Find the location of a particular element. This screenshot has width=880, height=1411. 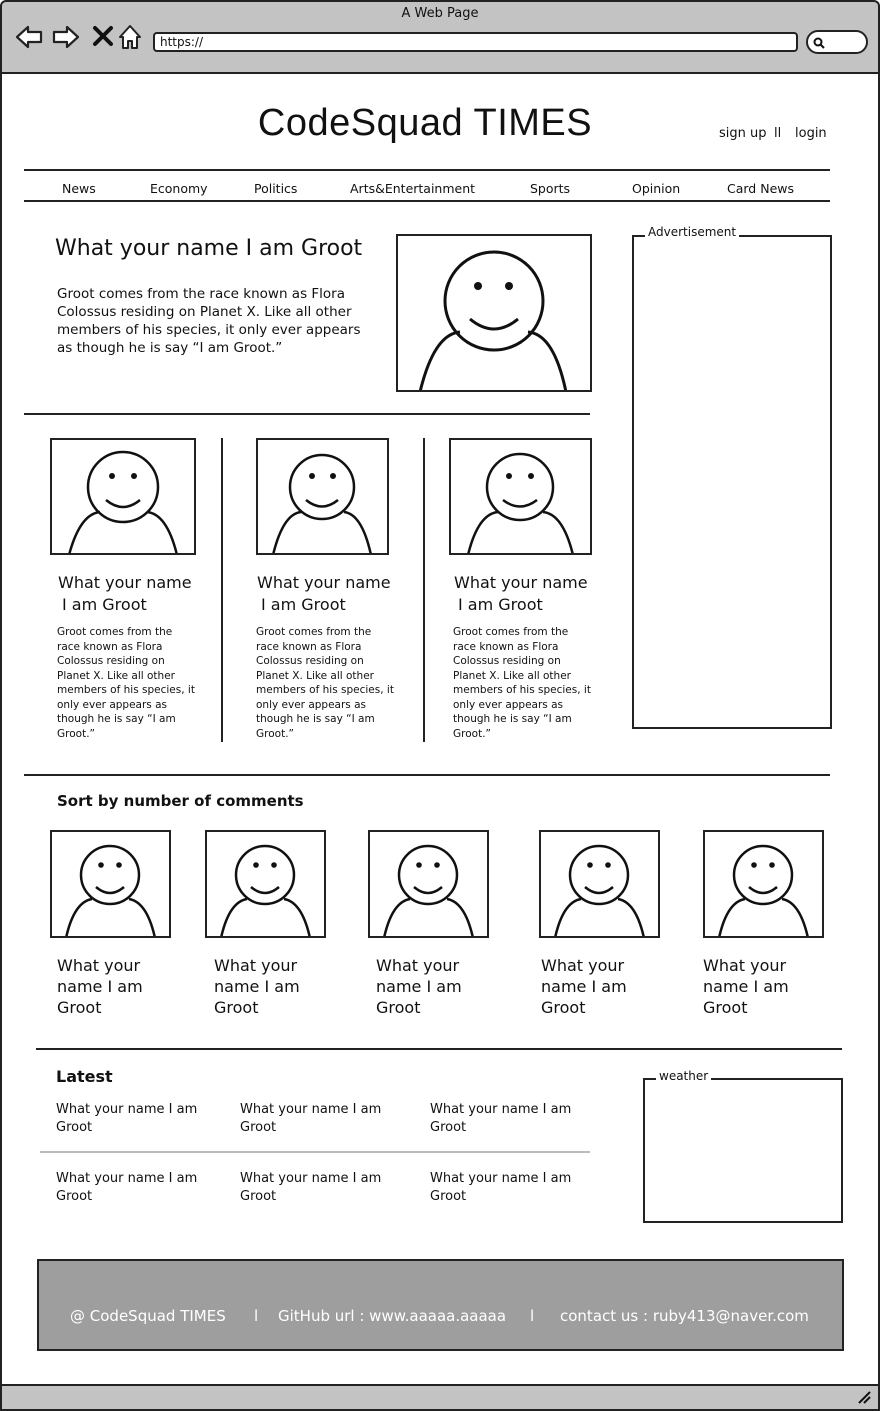

advertisement-label: Advertisement is located at coordinates (692, 232).